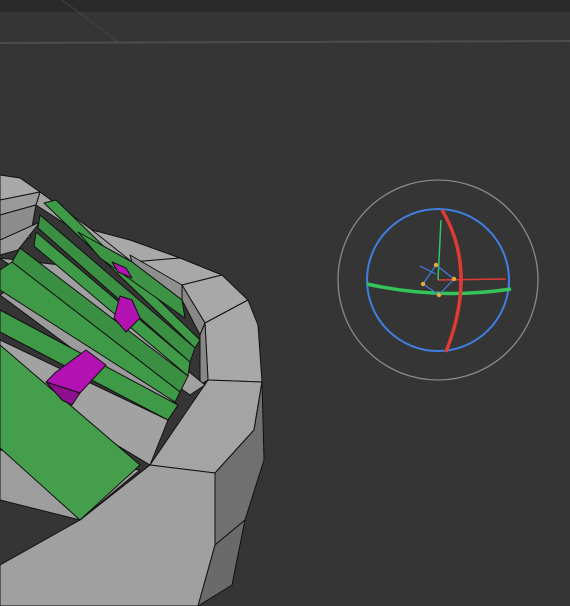 The image size is (570, 606). I want to click on grid-horizon-line, so click(285, 42).